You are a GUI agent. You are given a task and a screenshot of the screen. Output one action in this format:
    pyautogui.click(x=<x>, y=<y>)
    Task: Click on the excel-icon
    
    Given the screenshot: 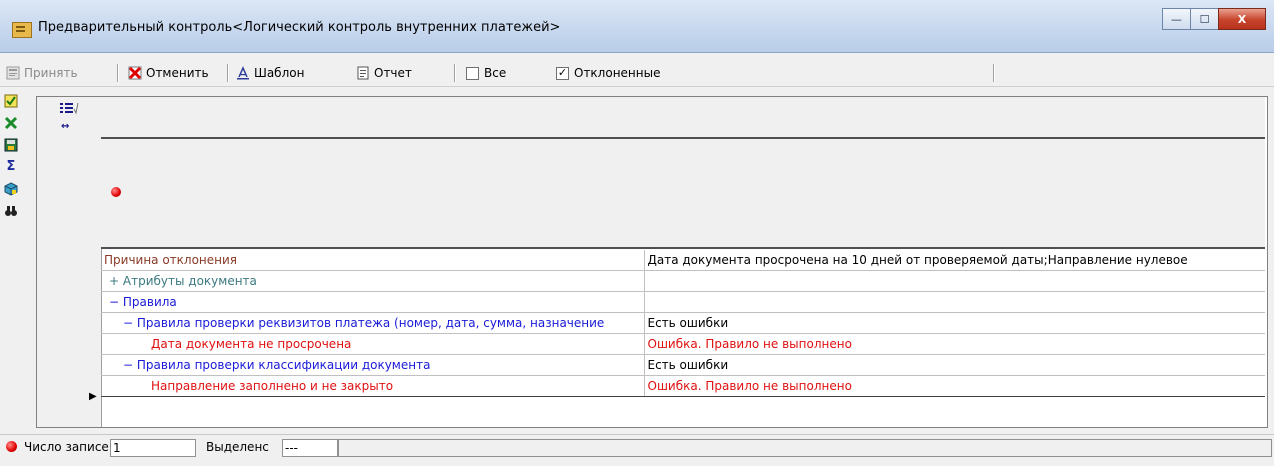 What is the action you would take?
    pyautogui.click(x=11, y=123)
    